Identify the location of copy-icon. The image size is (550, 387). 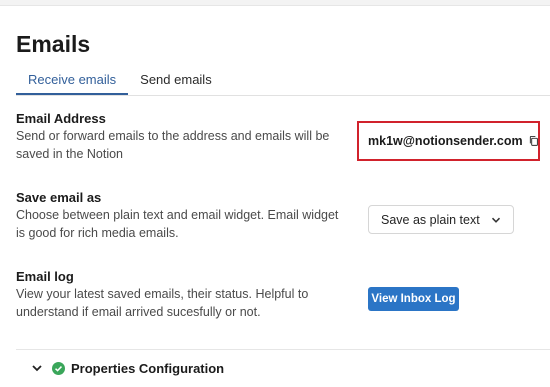
(533, 141).